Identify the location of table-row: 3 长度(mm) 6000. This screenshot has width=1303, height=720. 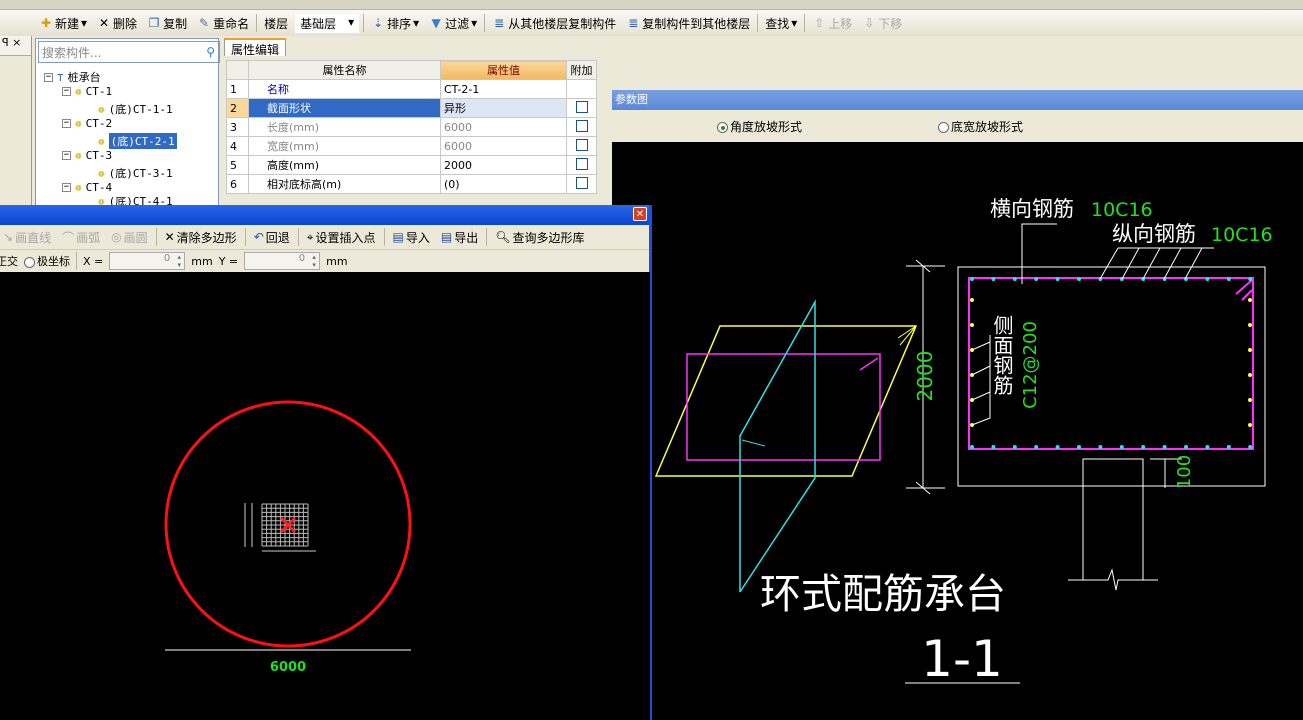
(411, 127).